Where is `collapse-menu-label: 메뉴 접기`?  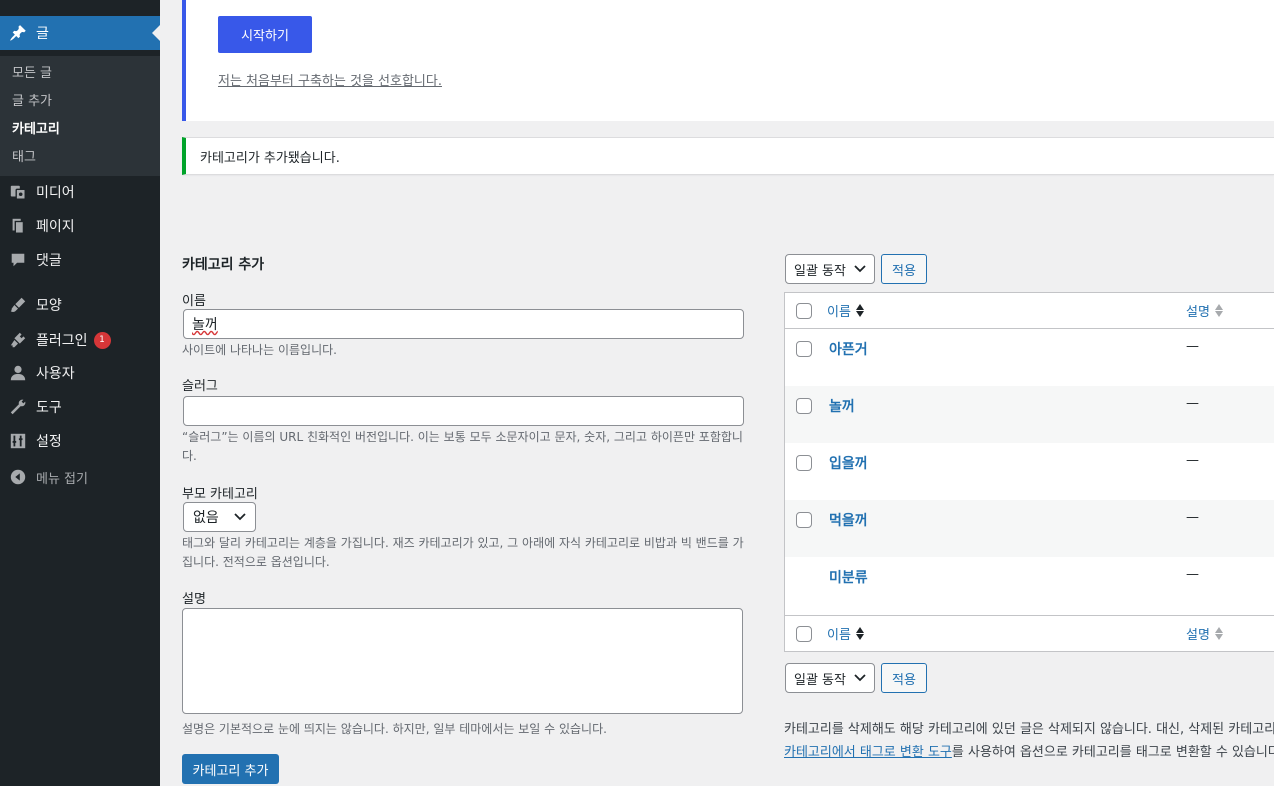
collapse-menu-label: 메뉴 접기 is located at coordinates (62, 479).